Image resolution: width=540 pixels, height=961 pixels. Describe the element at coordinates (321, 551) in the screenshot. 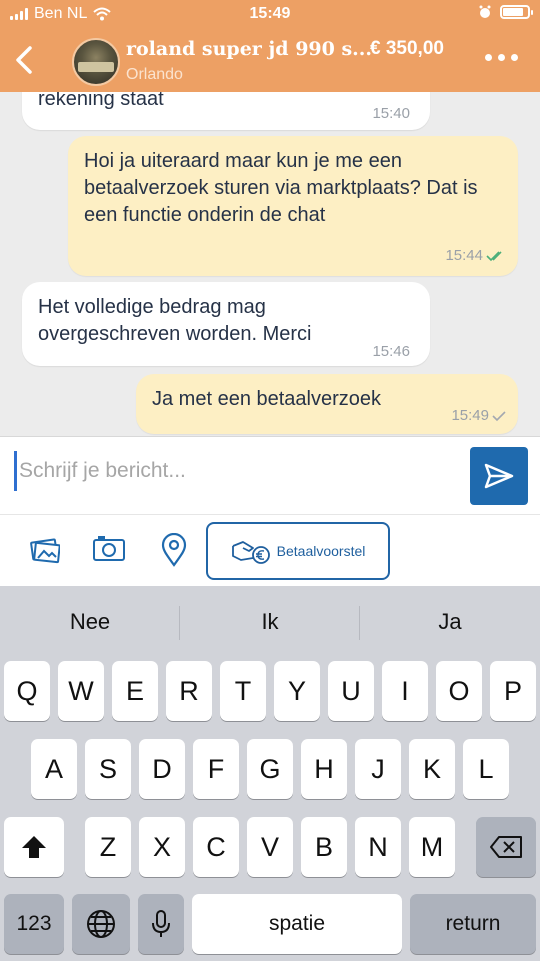

I see `payment-proposal-label: Betaalvoorstel` at that location.